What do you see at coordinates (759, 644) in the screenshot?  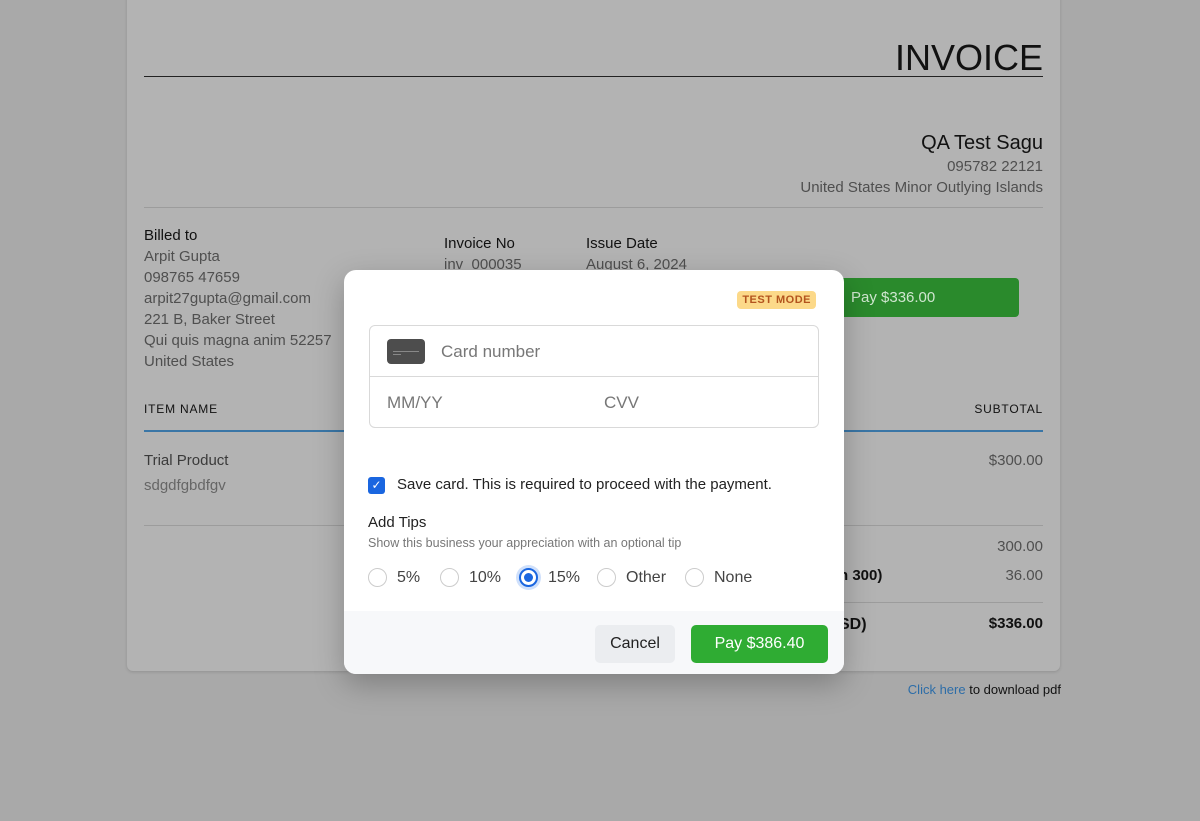 I see `pay-button: Pay $386.40` at bounding box center [759, 644].